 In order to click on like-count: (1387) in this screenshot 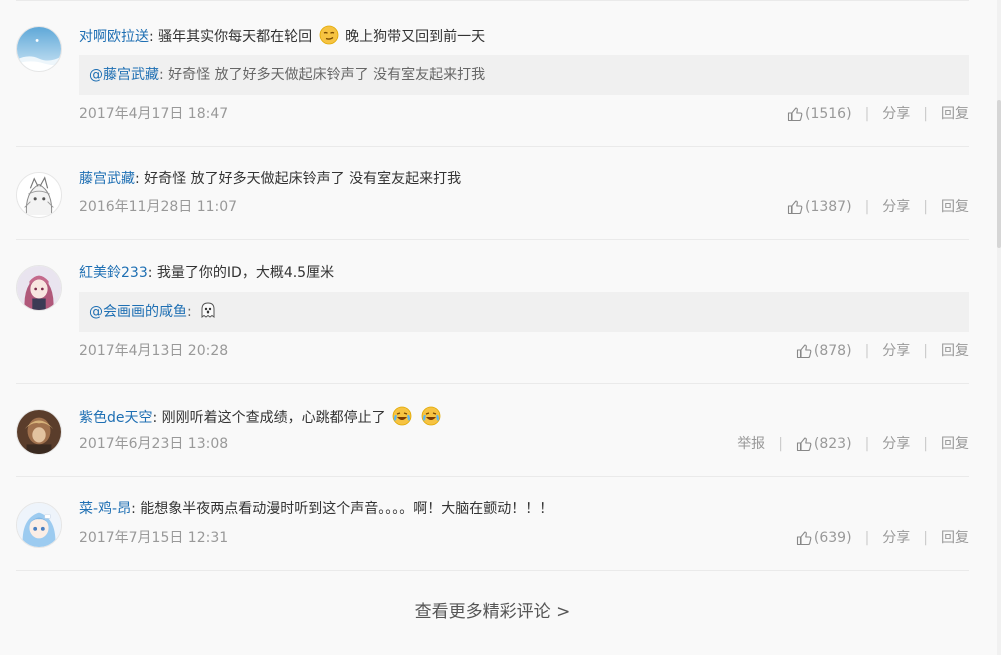, I will do `click(828, 207)`.